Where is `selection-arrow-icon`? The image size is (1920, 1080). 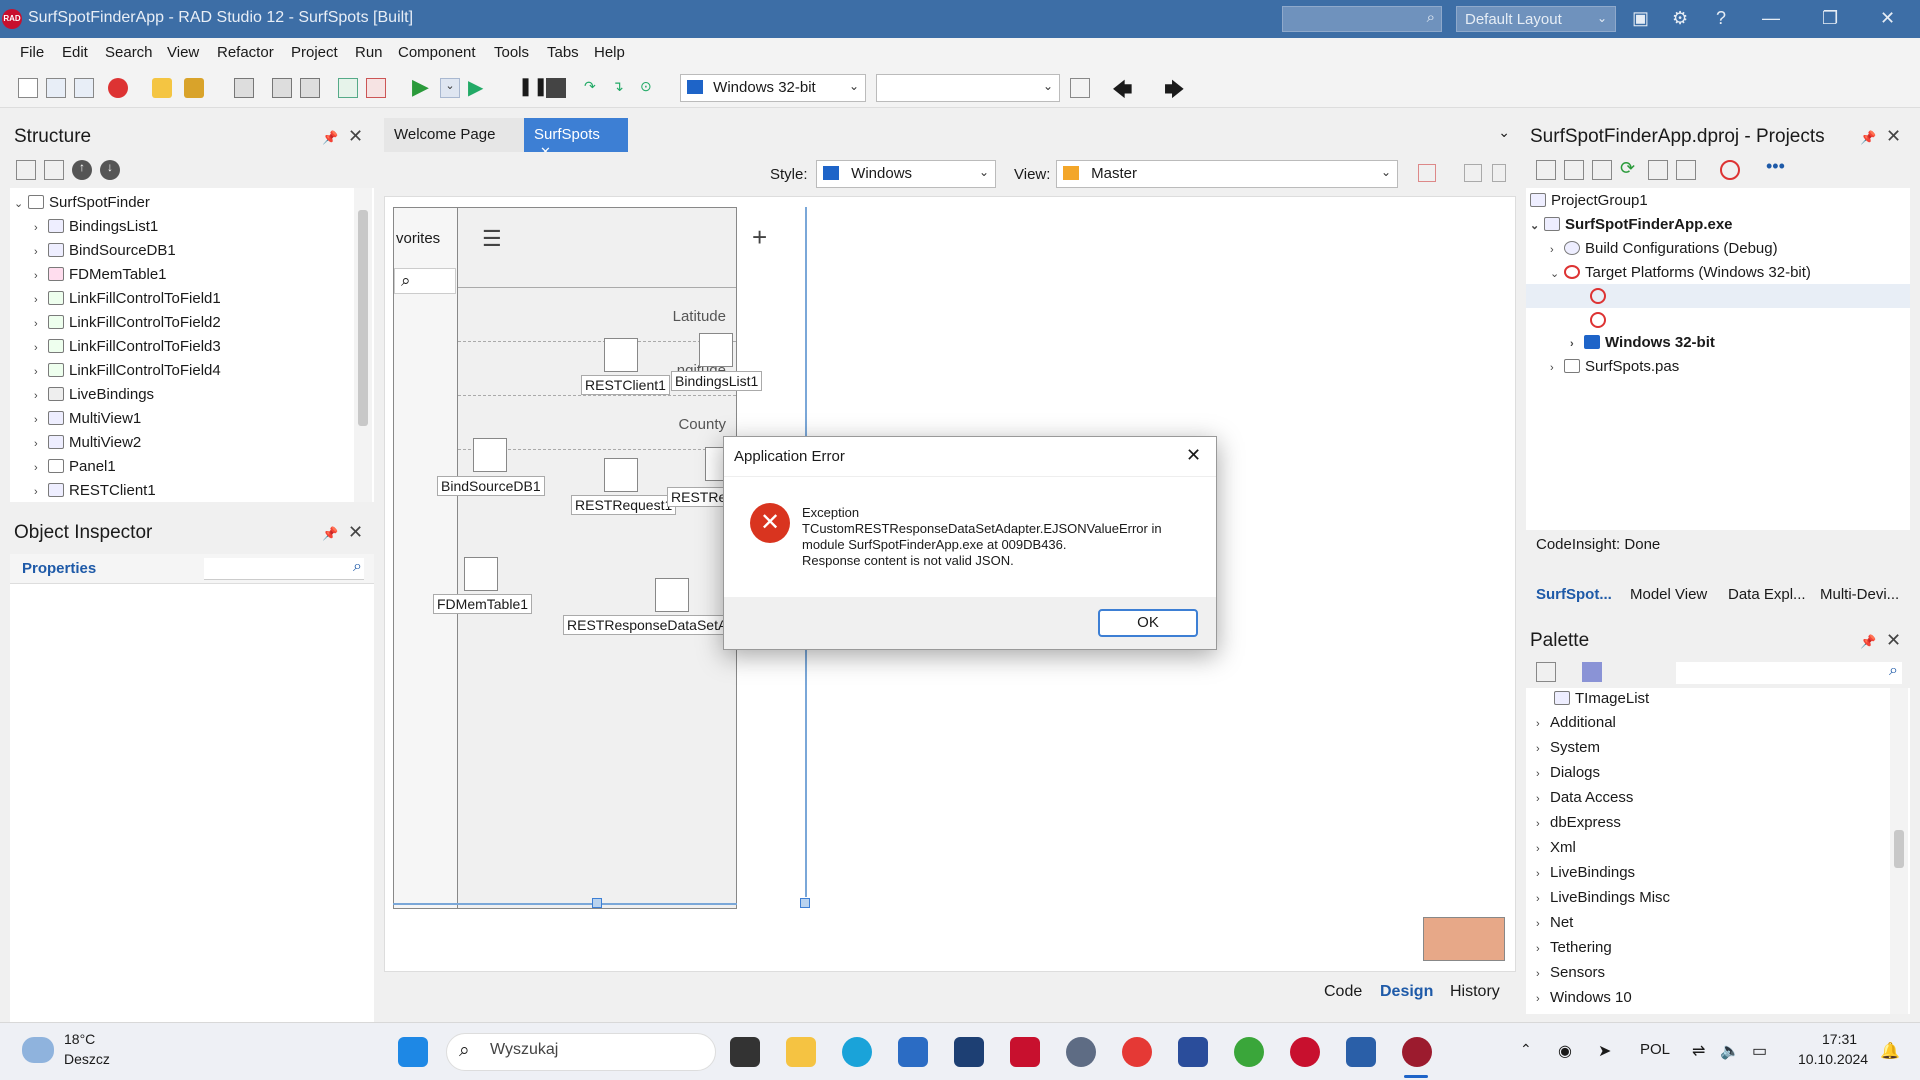
selection-arrow-icon is located at coordinates (1592, 672).